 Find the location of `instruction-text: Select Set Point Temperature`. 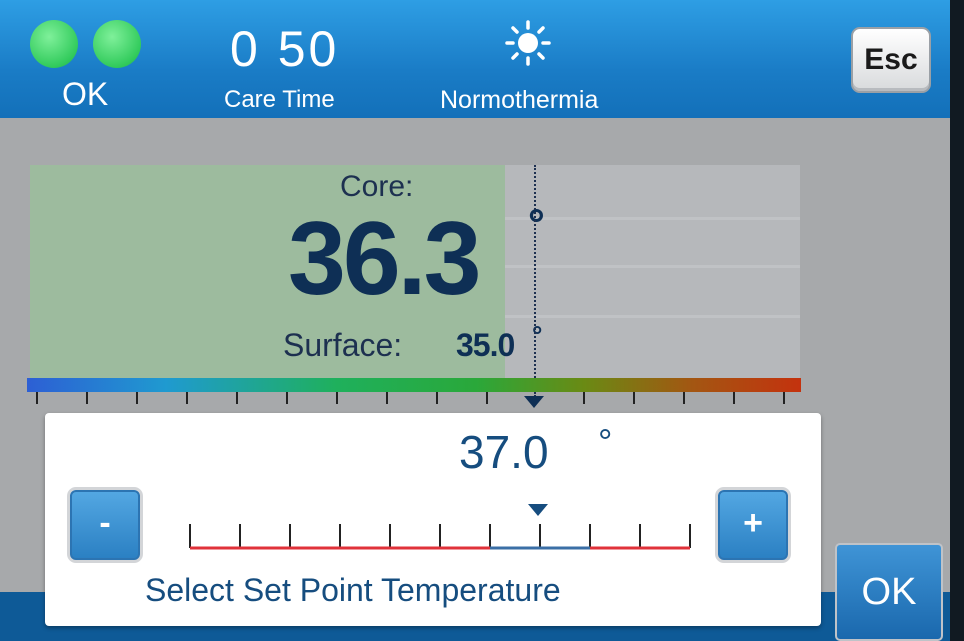

instruction-text: Select Set Point Temperature is located at coordinates (353, 590).